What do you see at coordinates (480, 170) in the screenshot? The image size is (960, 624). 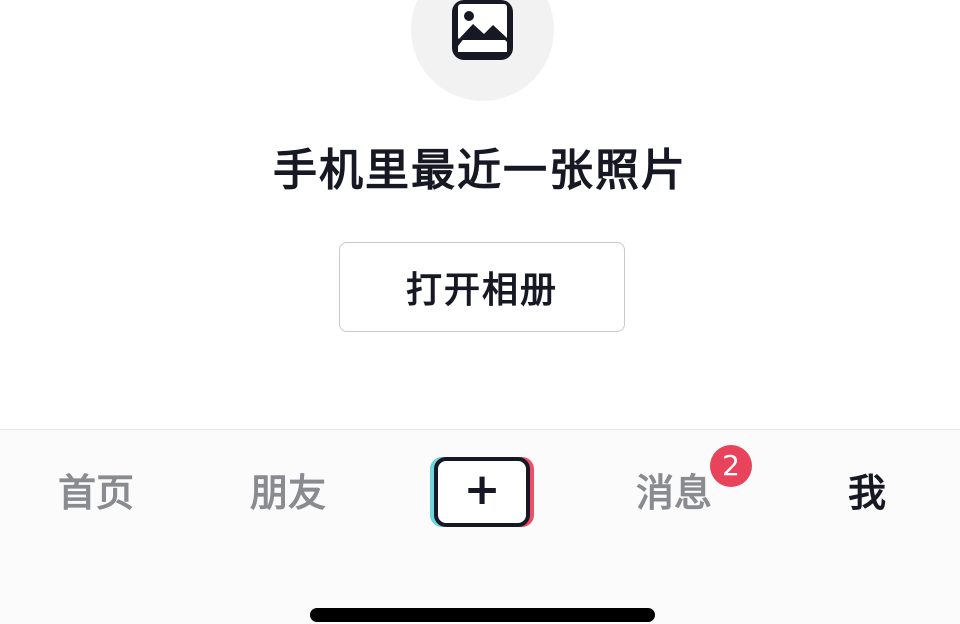 I see `empty-state-title: 手机里最近一张照片` at bounding box center [480, 170].